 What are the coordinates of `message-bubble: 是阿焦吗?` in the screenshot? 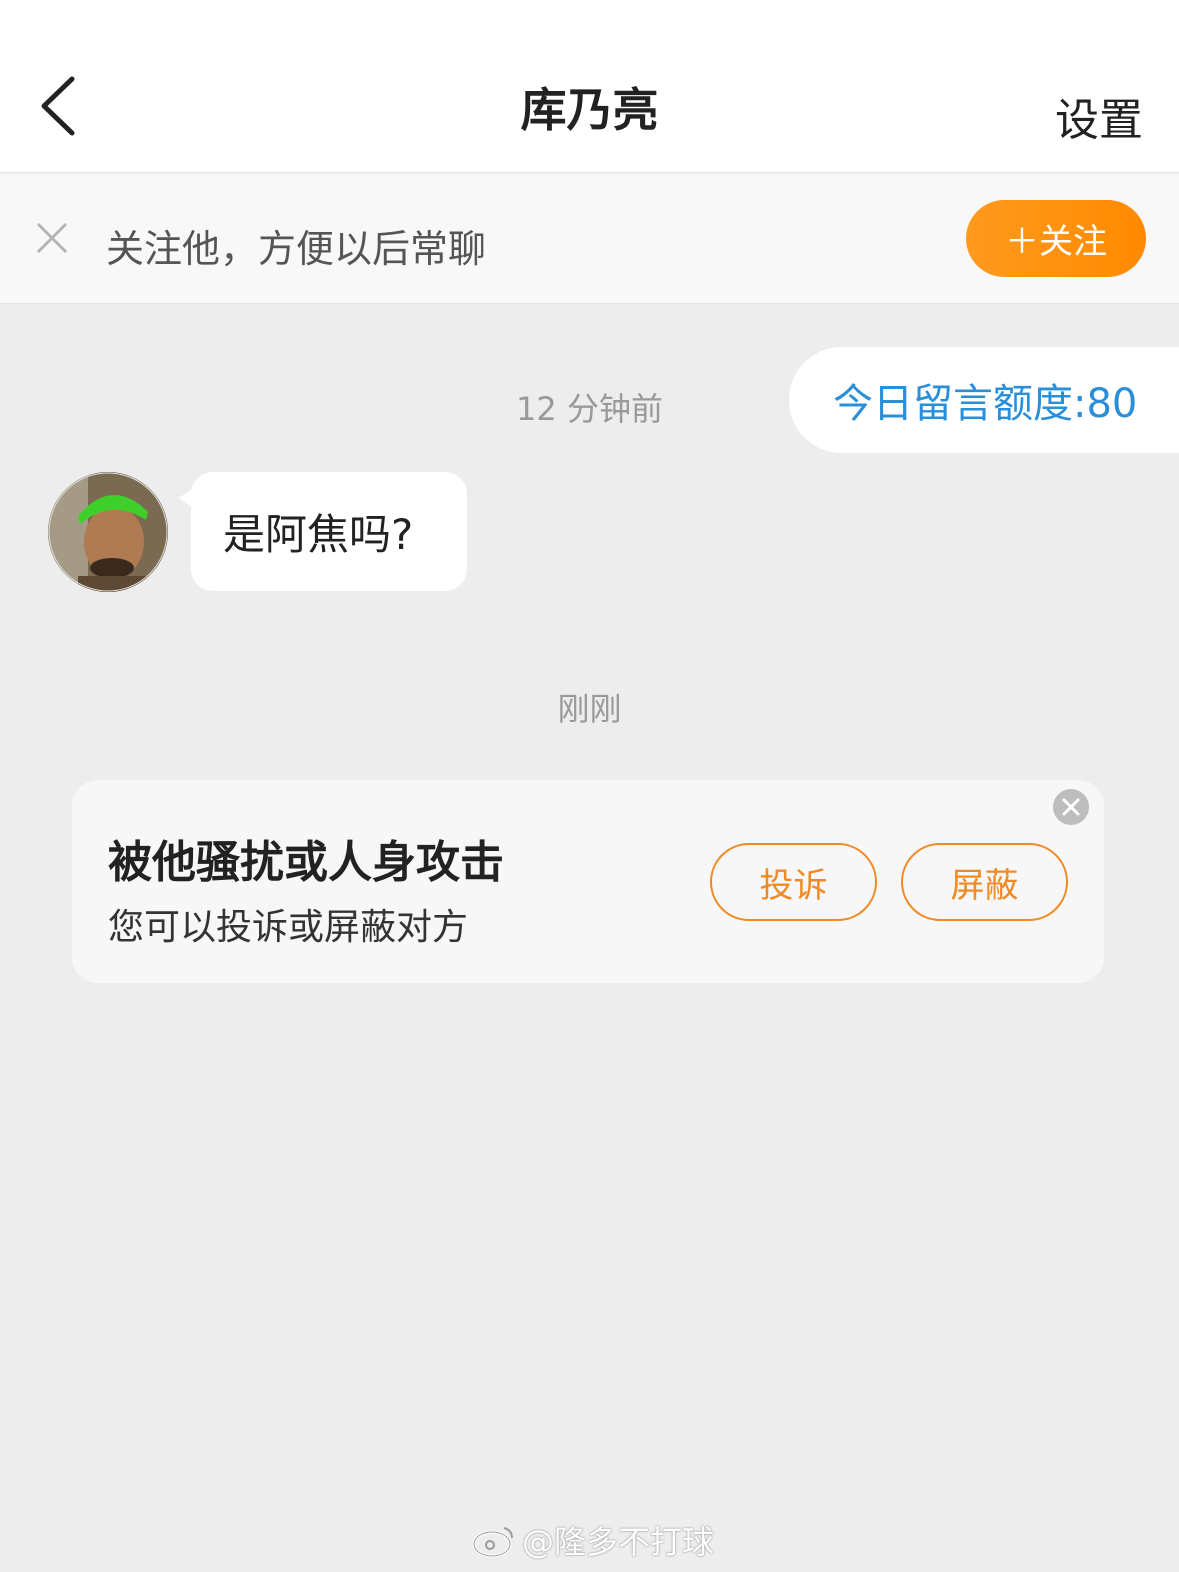 It's located at (329, 531).